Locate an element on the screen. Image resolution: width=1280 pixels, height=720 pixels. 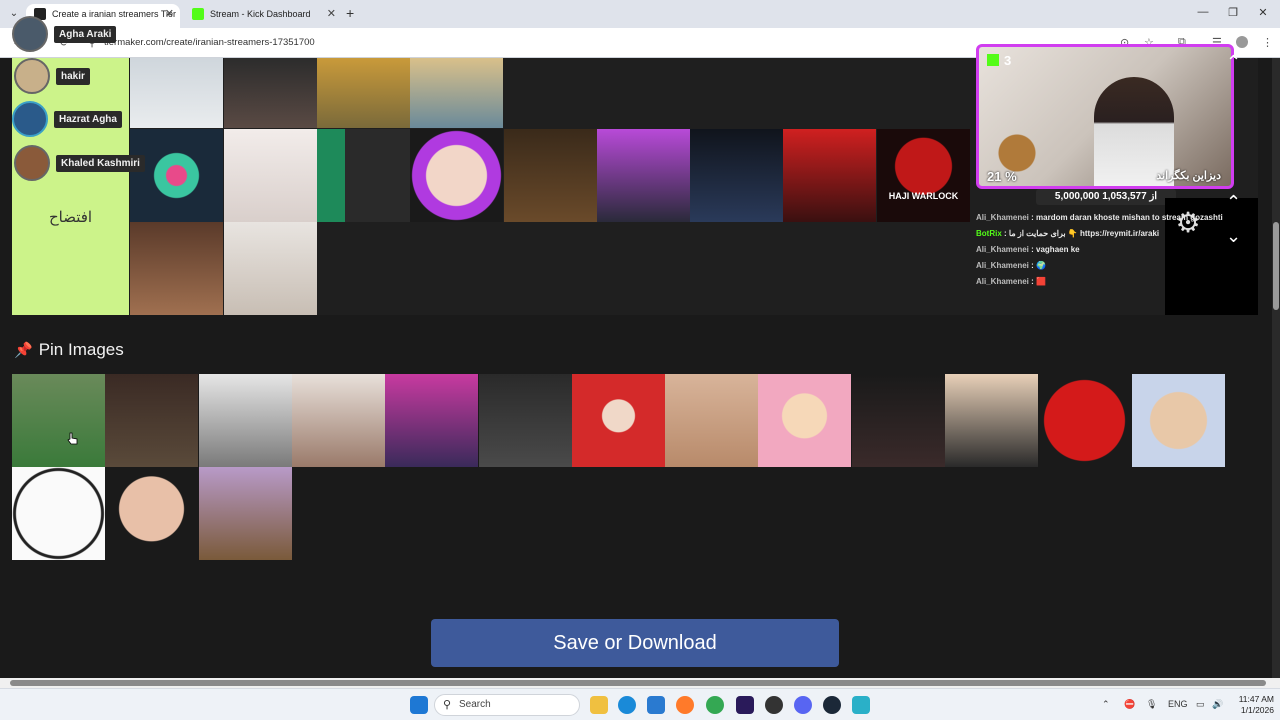
kick-favicon-icon is located at coordinates (198, 14).